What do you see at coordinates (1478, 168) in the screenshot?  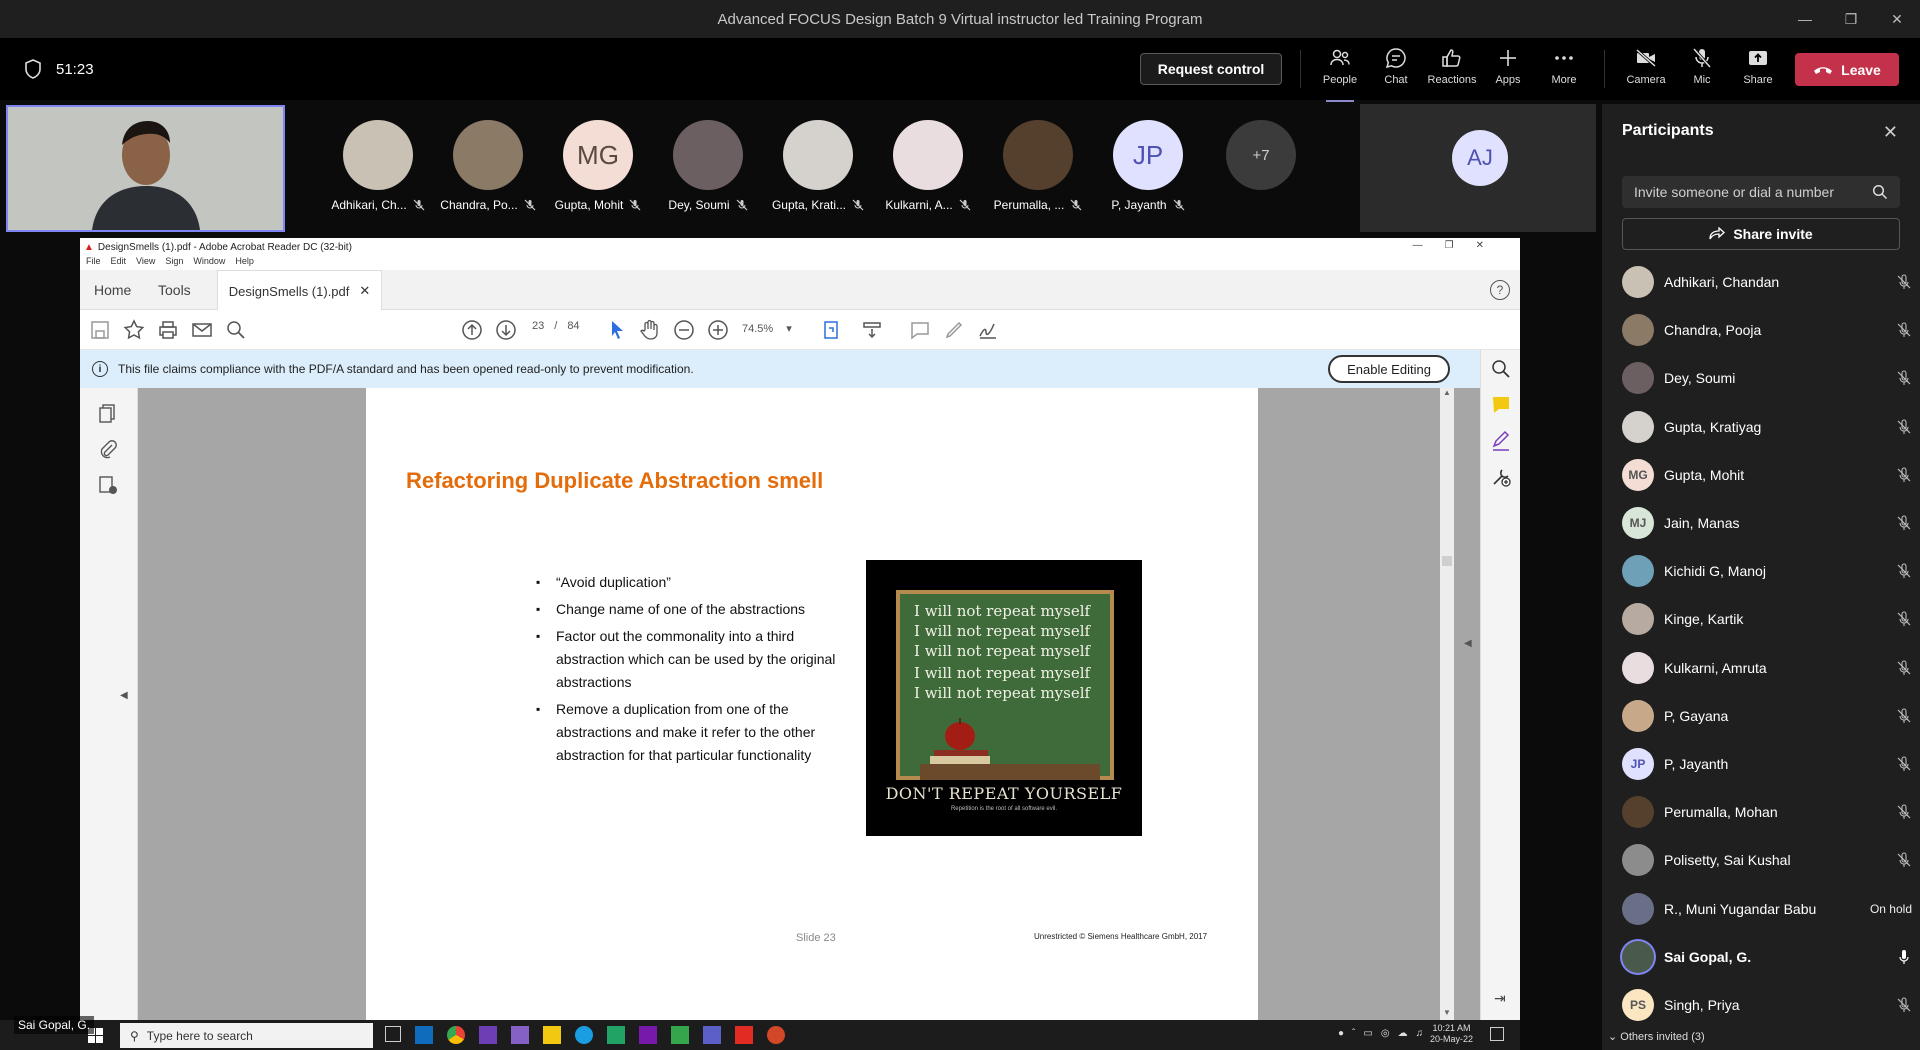 I see `spotlight-tile: AJ` at bounding box center [1478, 168].